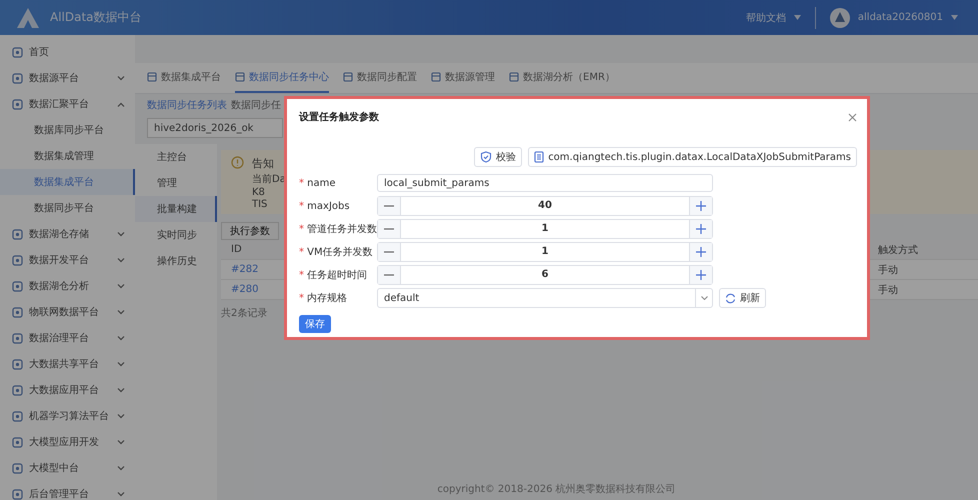 This screenshot has width=978, height=500. Describe the element at coordinates (67, 468) in the screenshot. I see `sidebar-item: 大模型中台` at that location.